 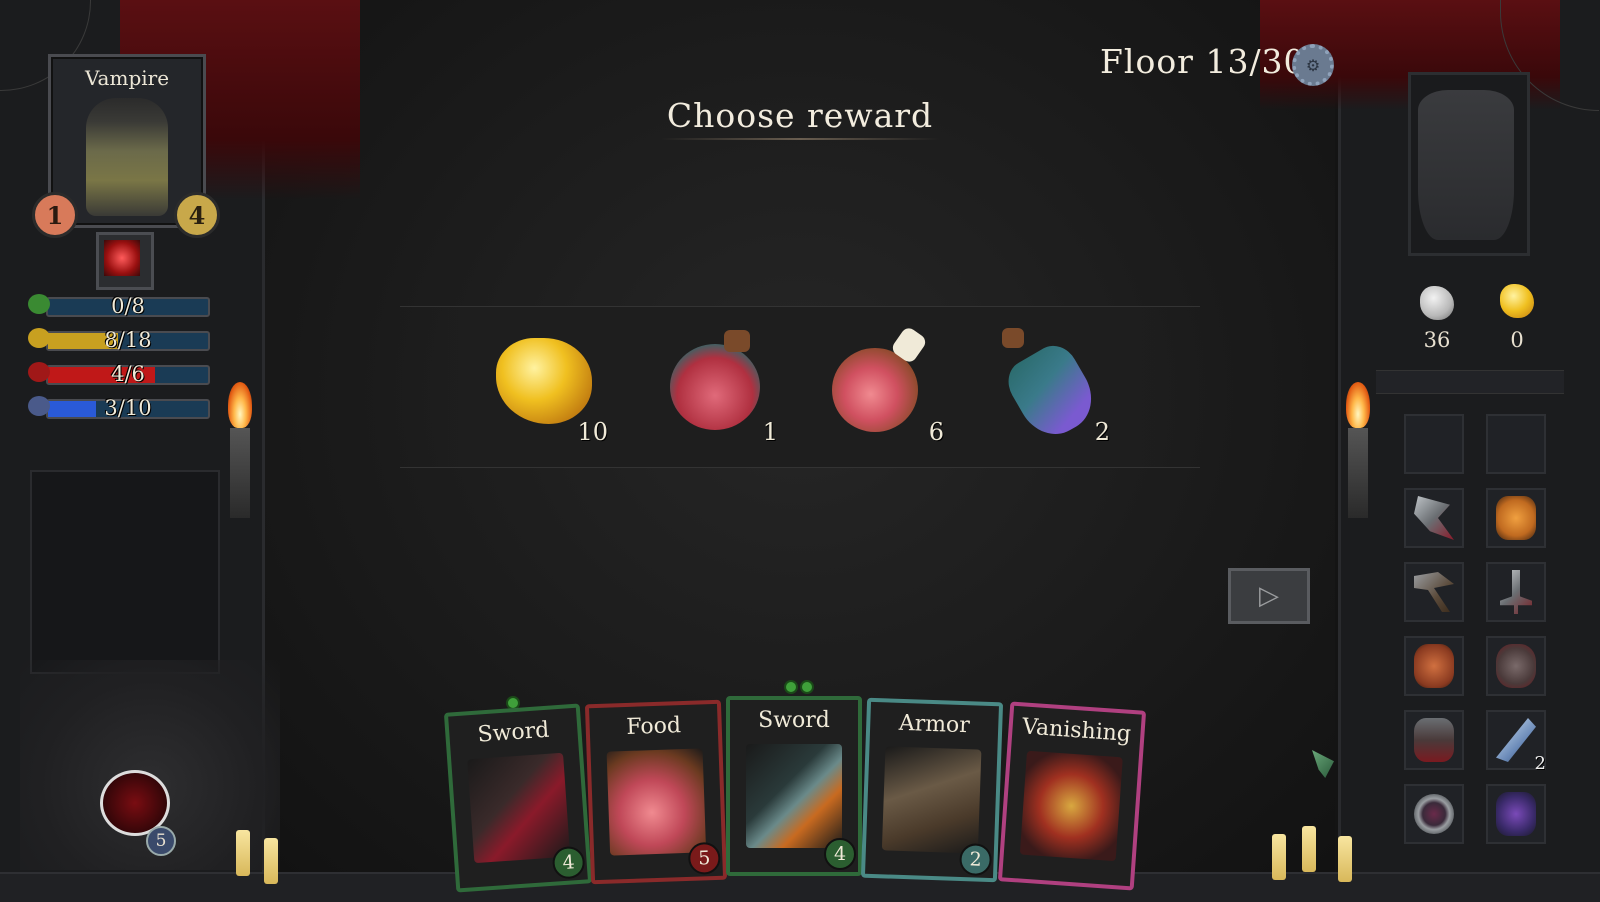 I want to click on inventory-slot: 2, so click(x=1516, y=742).